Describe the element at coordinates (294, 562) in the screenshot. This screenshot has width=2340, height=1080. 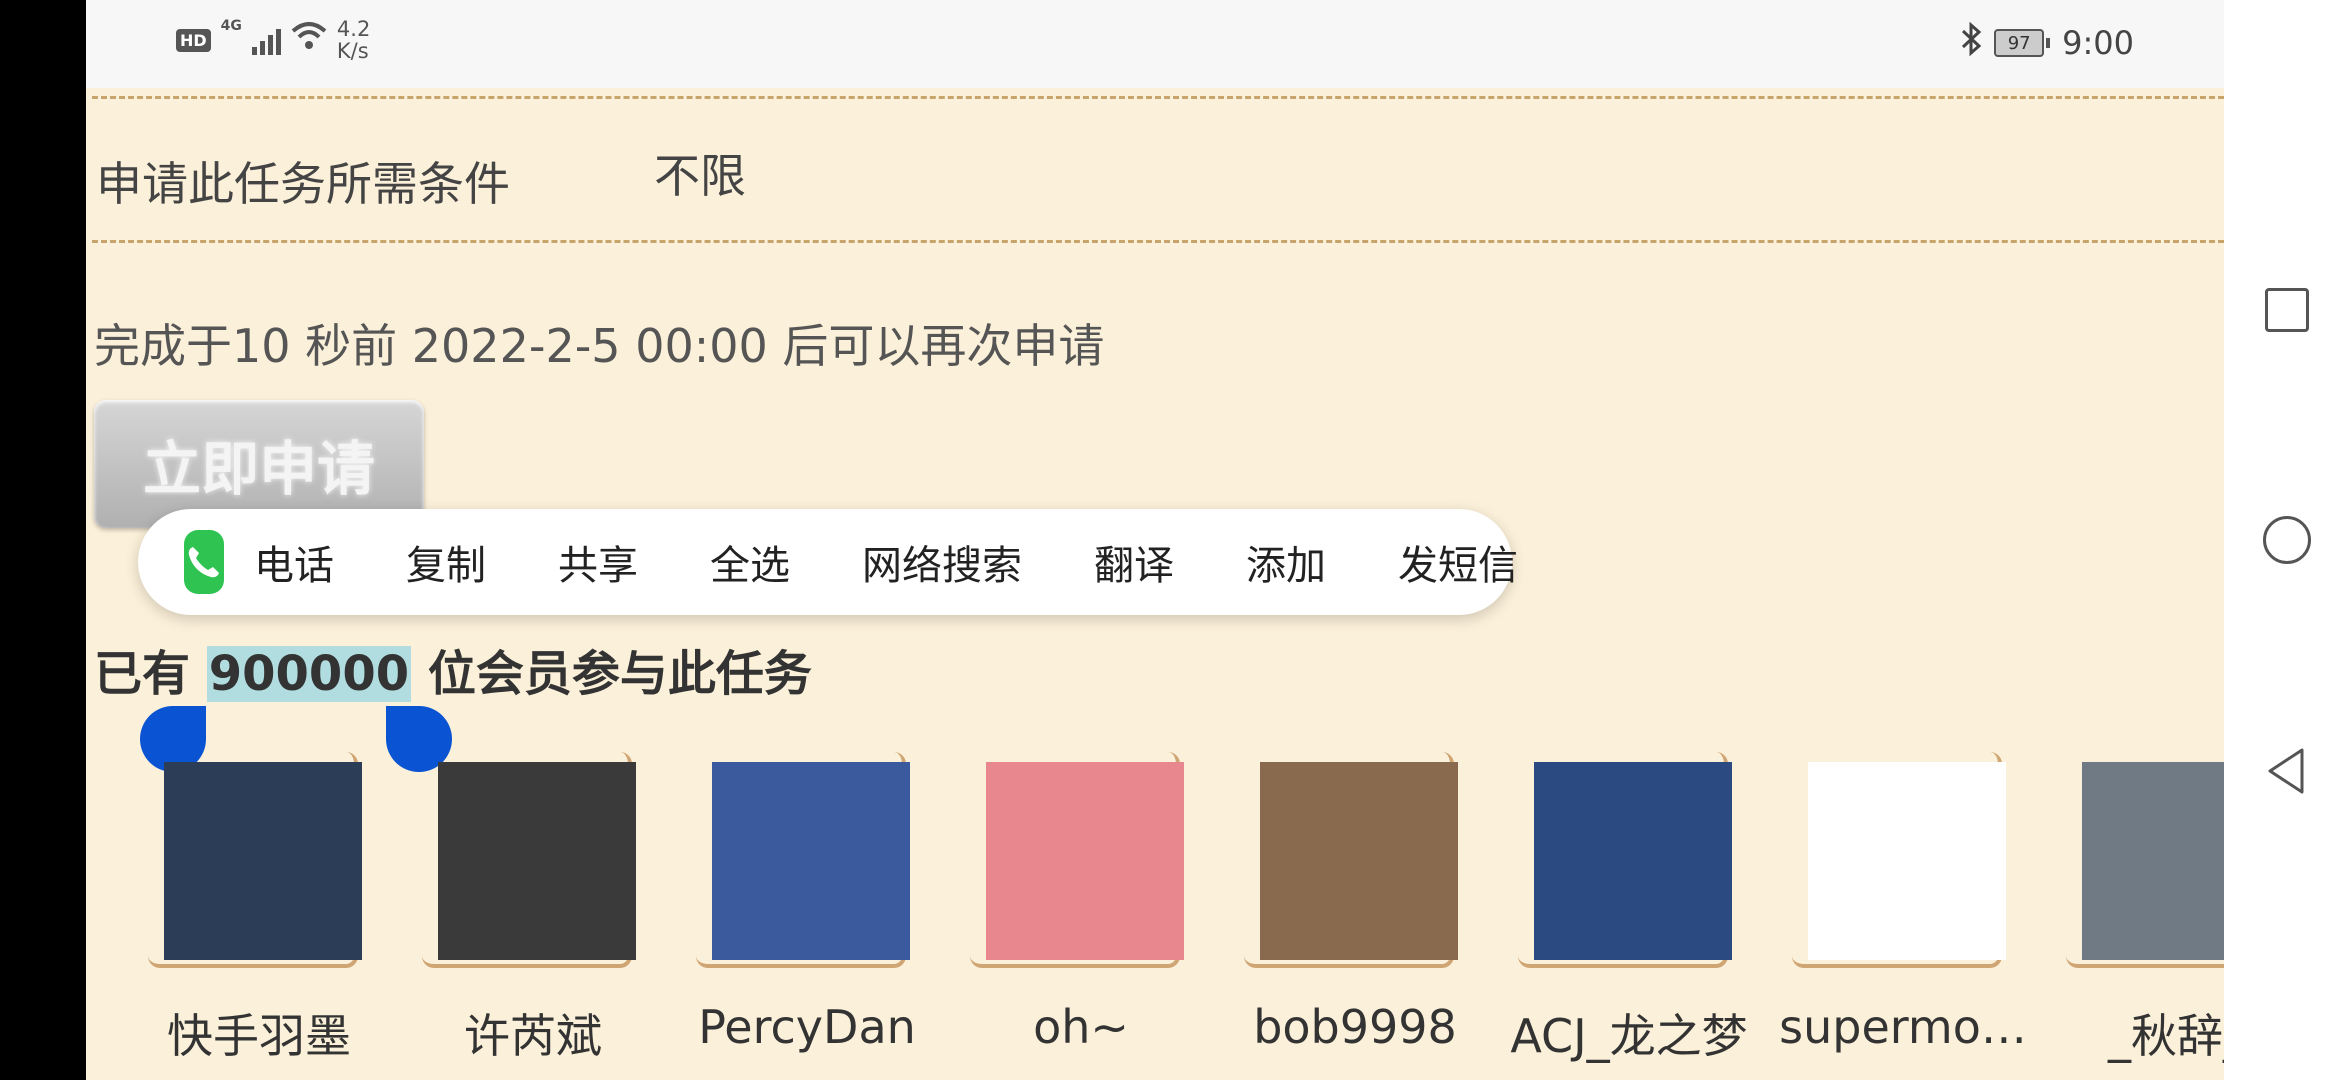
I see `menu-call: 电话` at that location.